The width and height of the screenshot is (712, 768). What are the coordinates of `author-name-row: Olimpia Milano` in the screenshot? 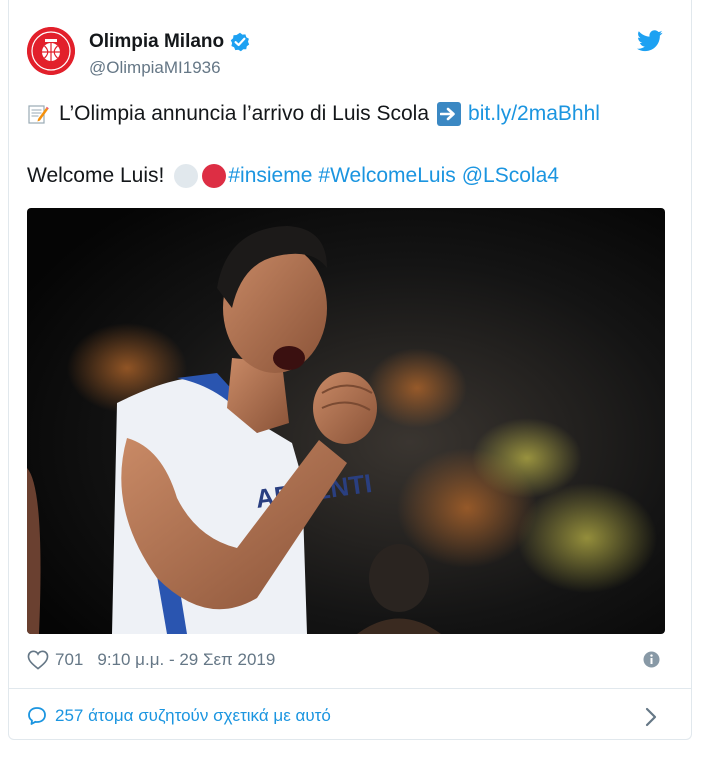 It's located at (169, 42).